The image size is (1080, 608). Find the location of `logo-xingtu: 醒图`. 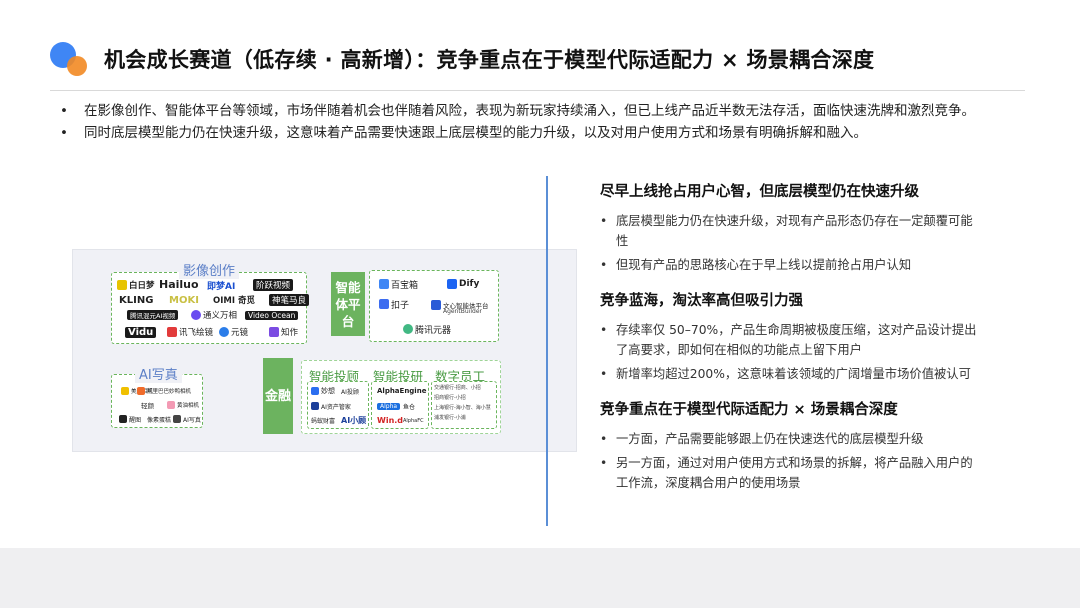

logo-xingtu: 醒图 is located at coordinates (130, 419).